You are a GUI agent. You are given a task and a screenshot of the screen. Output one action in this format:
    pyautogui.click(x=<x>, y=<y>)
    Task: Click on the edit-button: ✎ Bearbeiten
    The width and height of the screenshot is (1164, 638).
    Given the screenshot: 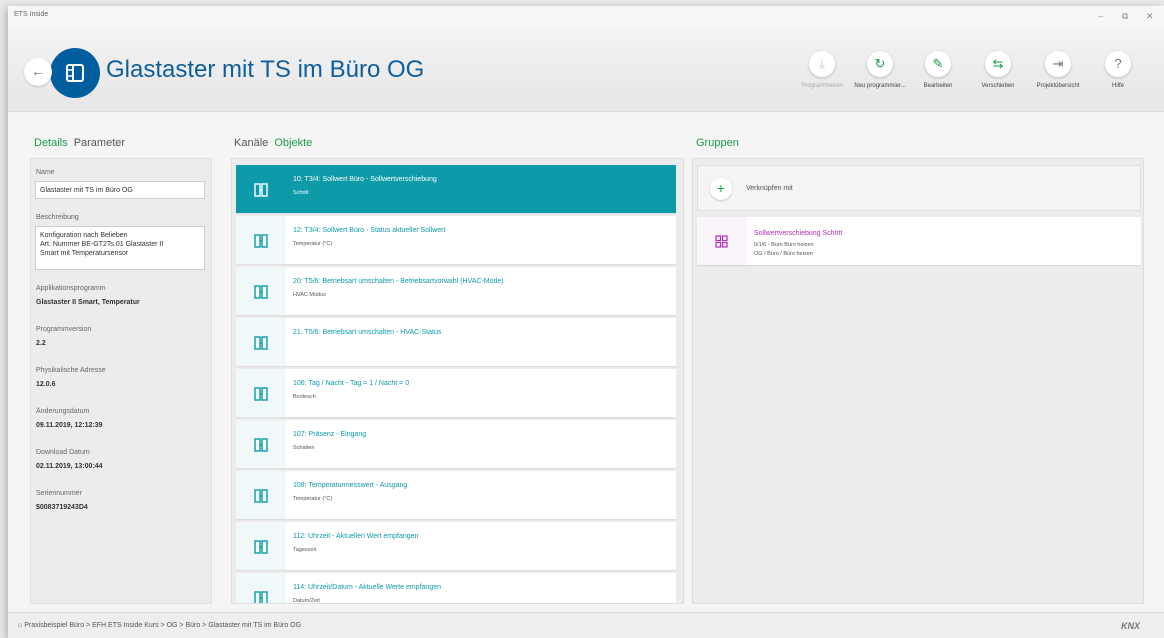 What is the action you would take?
    pyautogui.click(x=938, y=70)
    